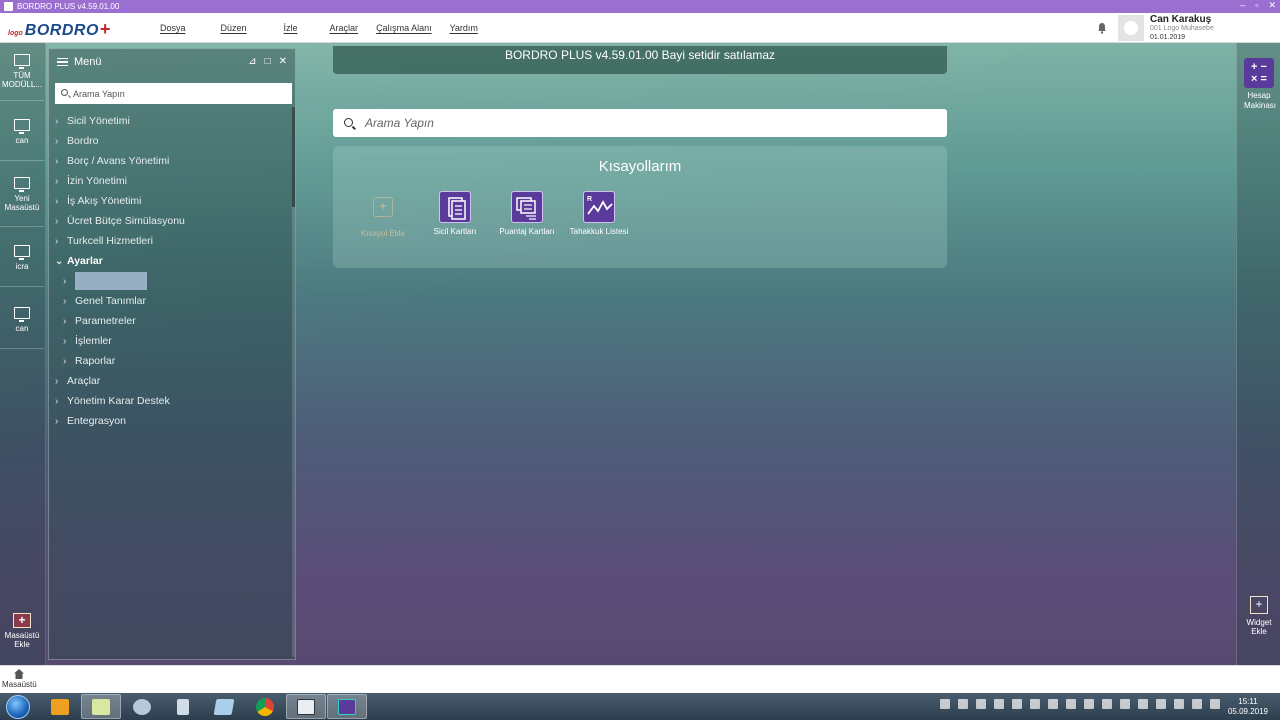  I want to click on main-search-input: Arama Yapın, so click(640, 123).